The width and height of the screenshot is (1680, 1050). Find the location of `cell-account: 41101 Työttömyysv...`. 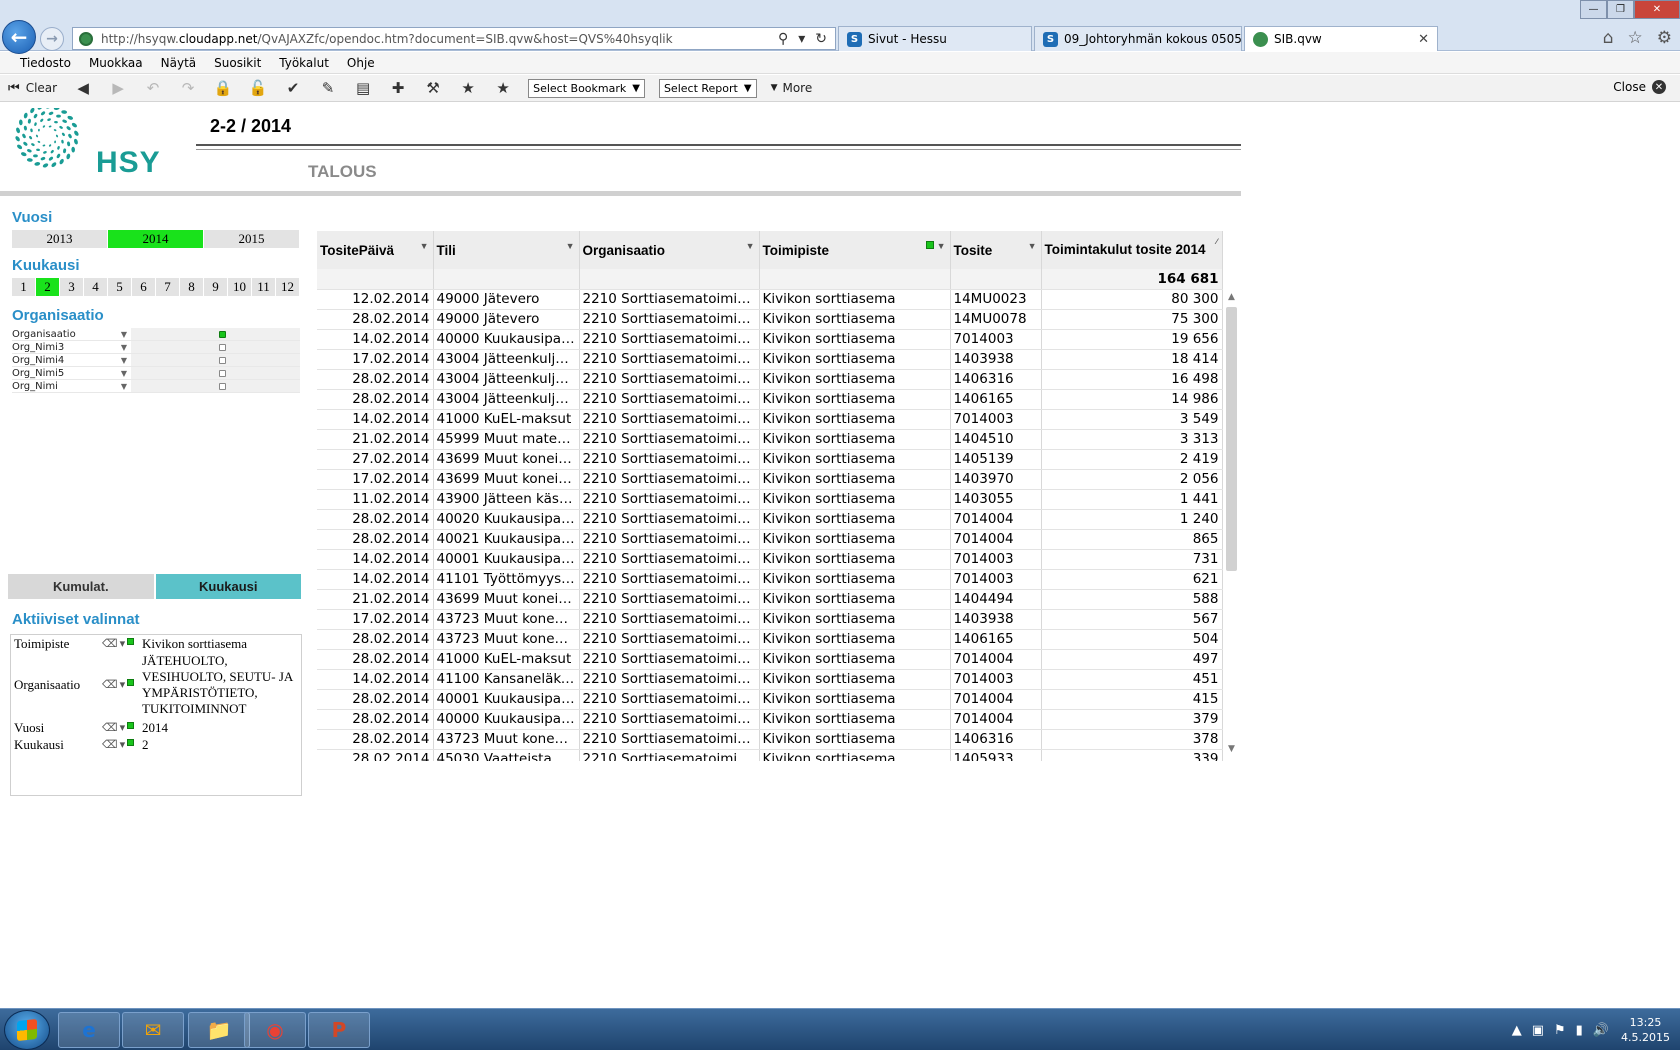

cell-account: 41101 Työttömyysv... is located at coordinates (506, 579).